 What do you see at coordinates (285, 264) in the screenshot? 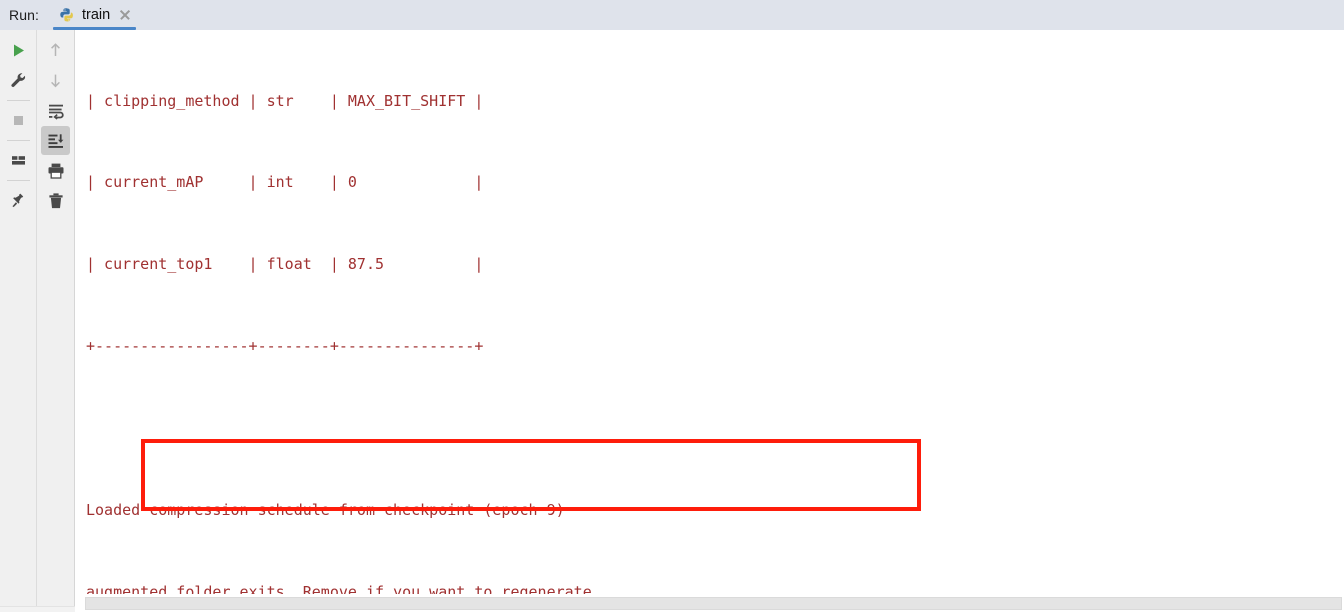
I see `console-line: | current_top1 | float | 87.5 |` at bounding box center [285, 264].